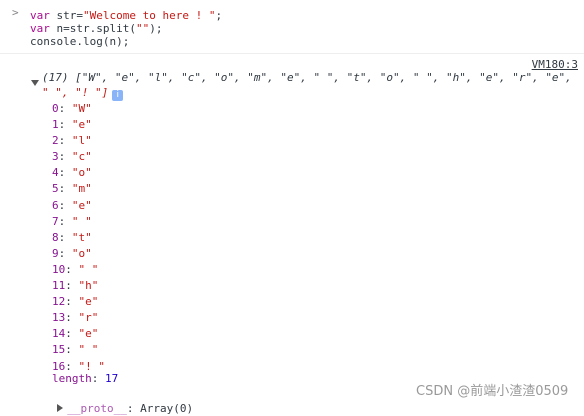 The image size is (584, 416). I want to click on proto-row: __proto__: Array(0), so click(118, 402).